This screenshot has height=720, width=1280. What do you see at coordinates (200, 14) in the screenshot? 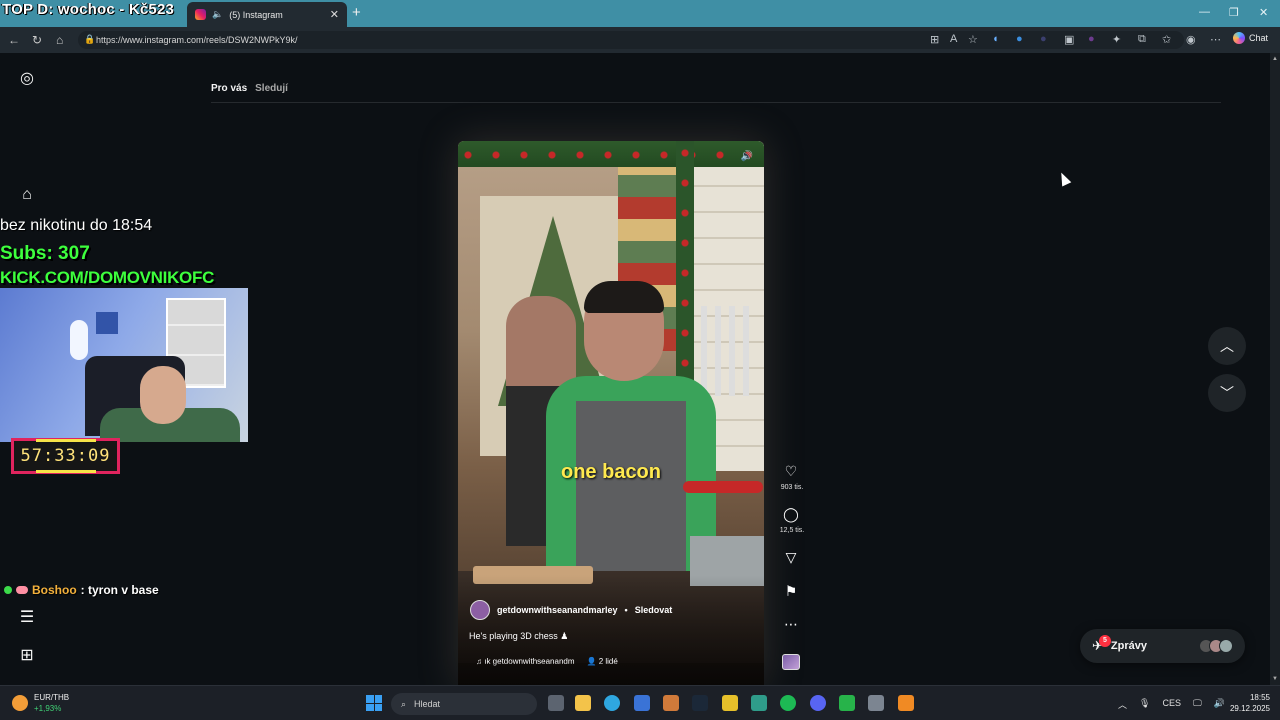
I see `instagram-favicon-icon` at bounding box center [200, 14].